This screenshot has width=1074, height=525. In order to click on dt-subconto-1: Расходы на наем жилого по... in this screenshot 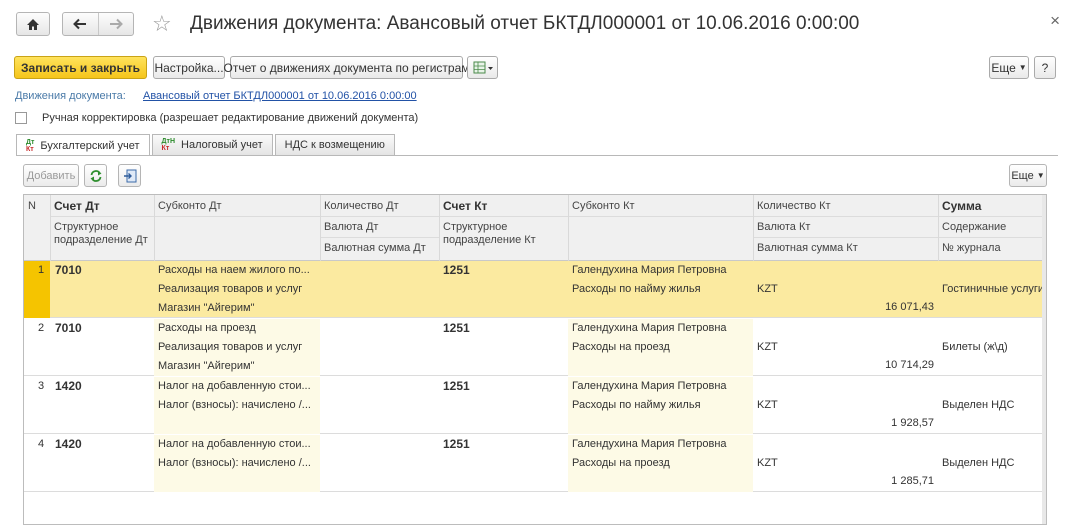, I will do `click(234, 270)`.